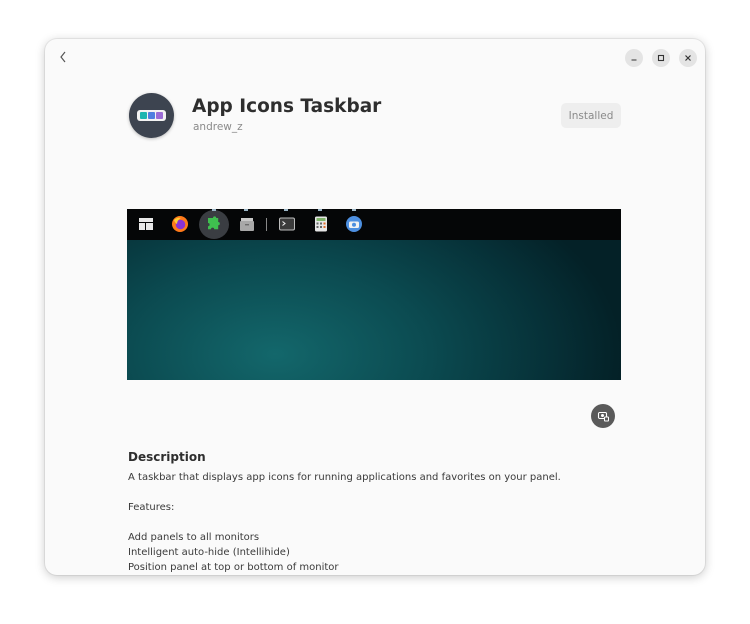  I want to click on maximize-button, so click(661, 58).